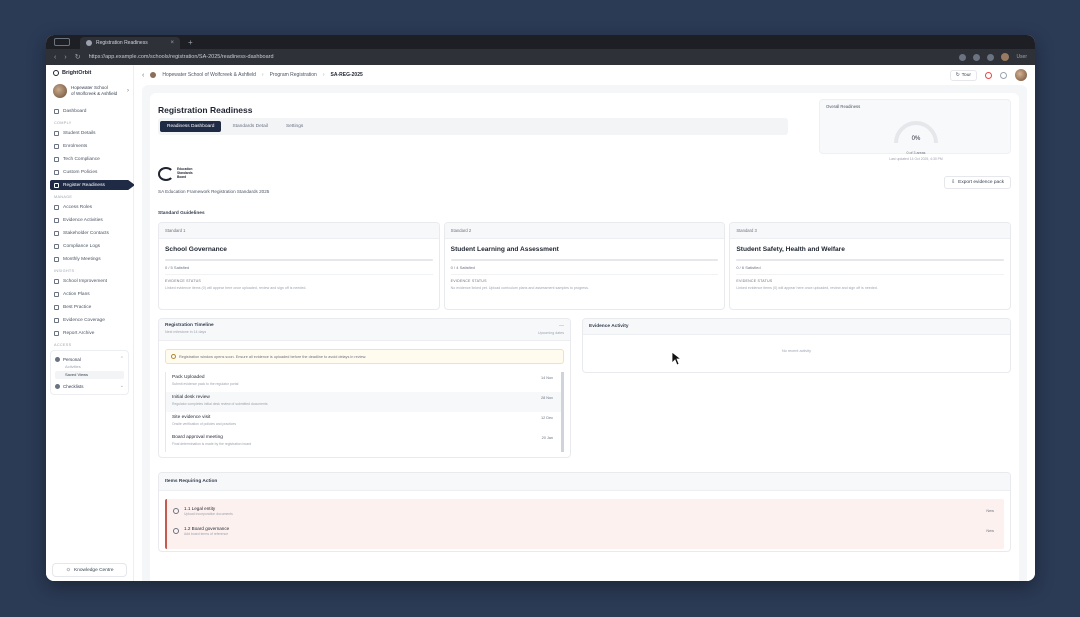  What do you see at coordinates (89, 359) in the screenshot?
I see `group-personal: Personal ⌃` at bounding box center [89, 359].